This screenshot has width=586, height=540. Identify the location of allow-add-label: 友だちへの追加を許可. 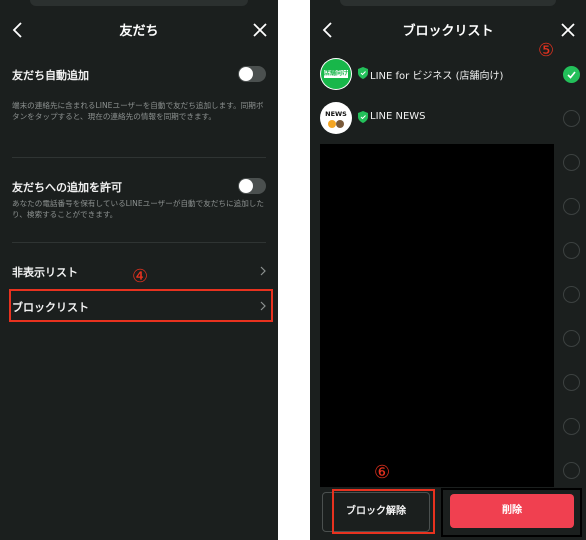
(67, 187).